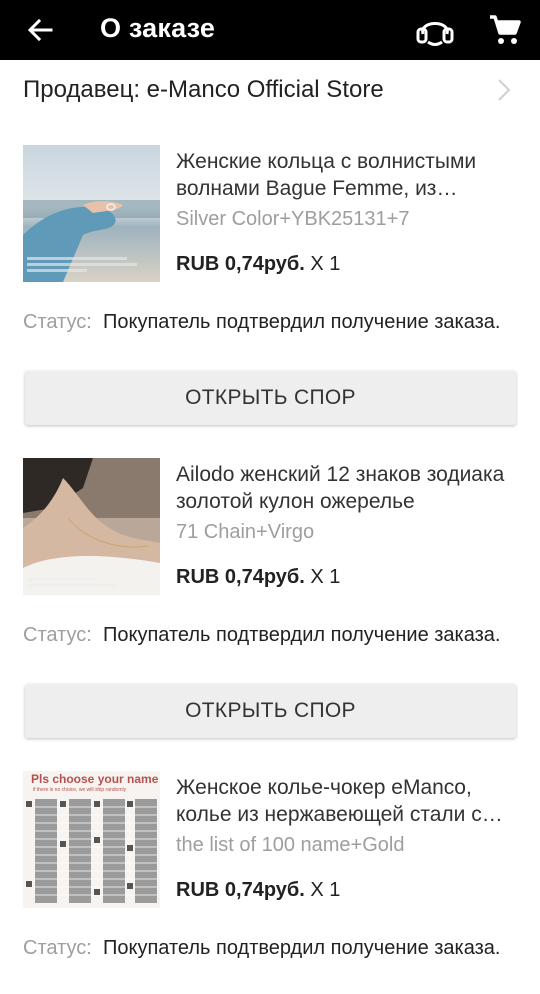 The height and width of the screenshot is (994, 540). I want to click on product-variant: 71 Chain+Virgo, so click(245, 532).